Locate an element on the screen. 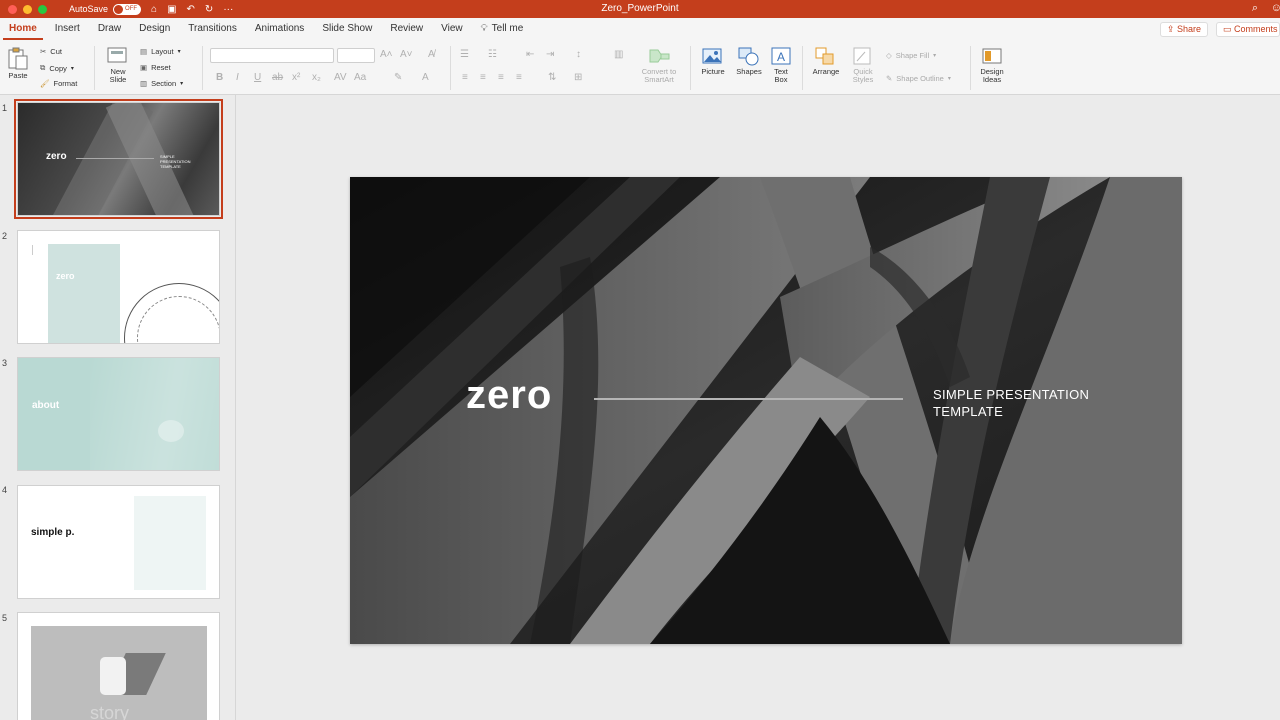 This screenshot has height=720, width=1280. section-button: ▥ Section ▾ is located at coordinates (161, 83).